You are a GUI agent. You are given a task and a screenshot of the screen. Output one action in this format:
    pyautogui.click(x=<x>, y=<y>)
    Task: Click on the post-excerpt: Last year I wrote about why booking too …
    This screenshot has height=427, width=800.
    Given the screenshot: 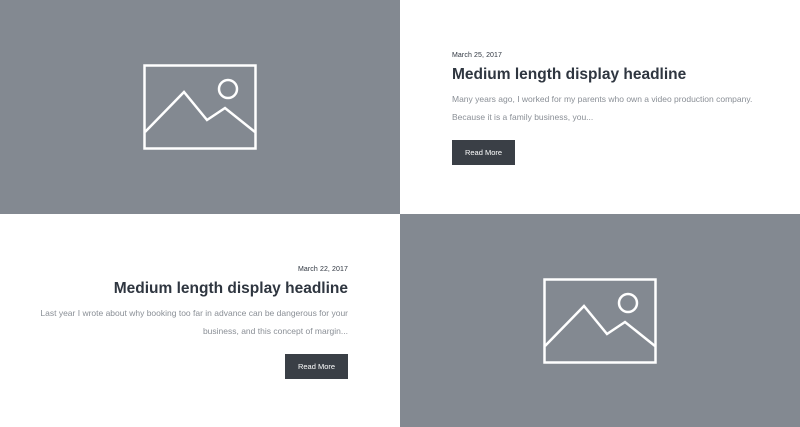 What is the action you would take?
    pyautogui.click(x=194, y=322)
    